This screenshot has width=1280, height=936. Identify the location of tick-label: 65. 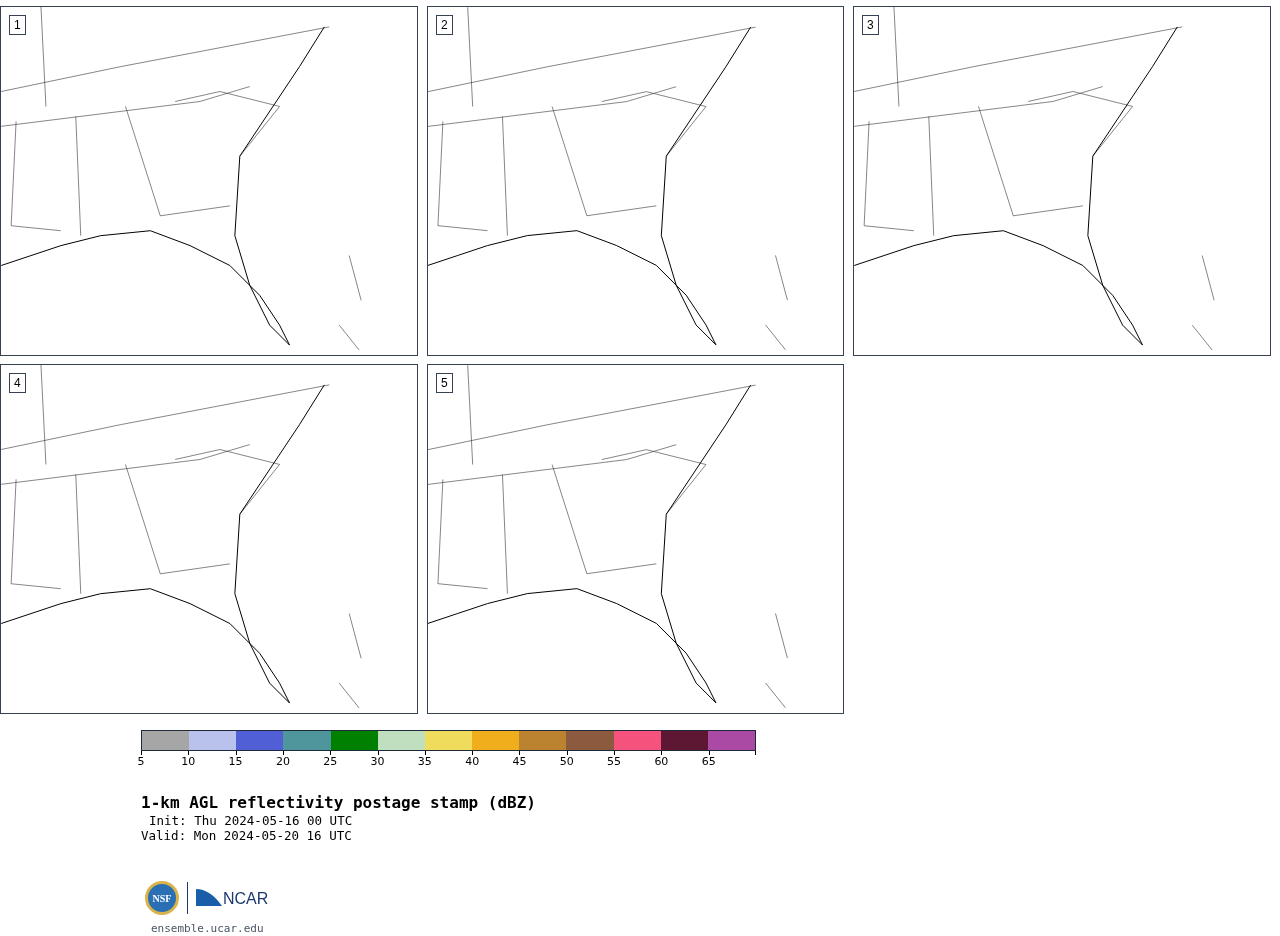
(708, 762).